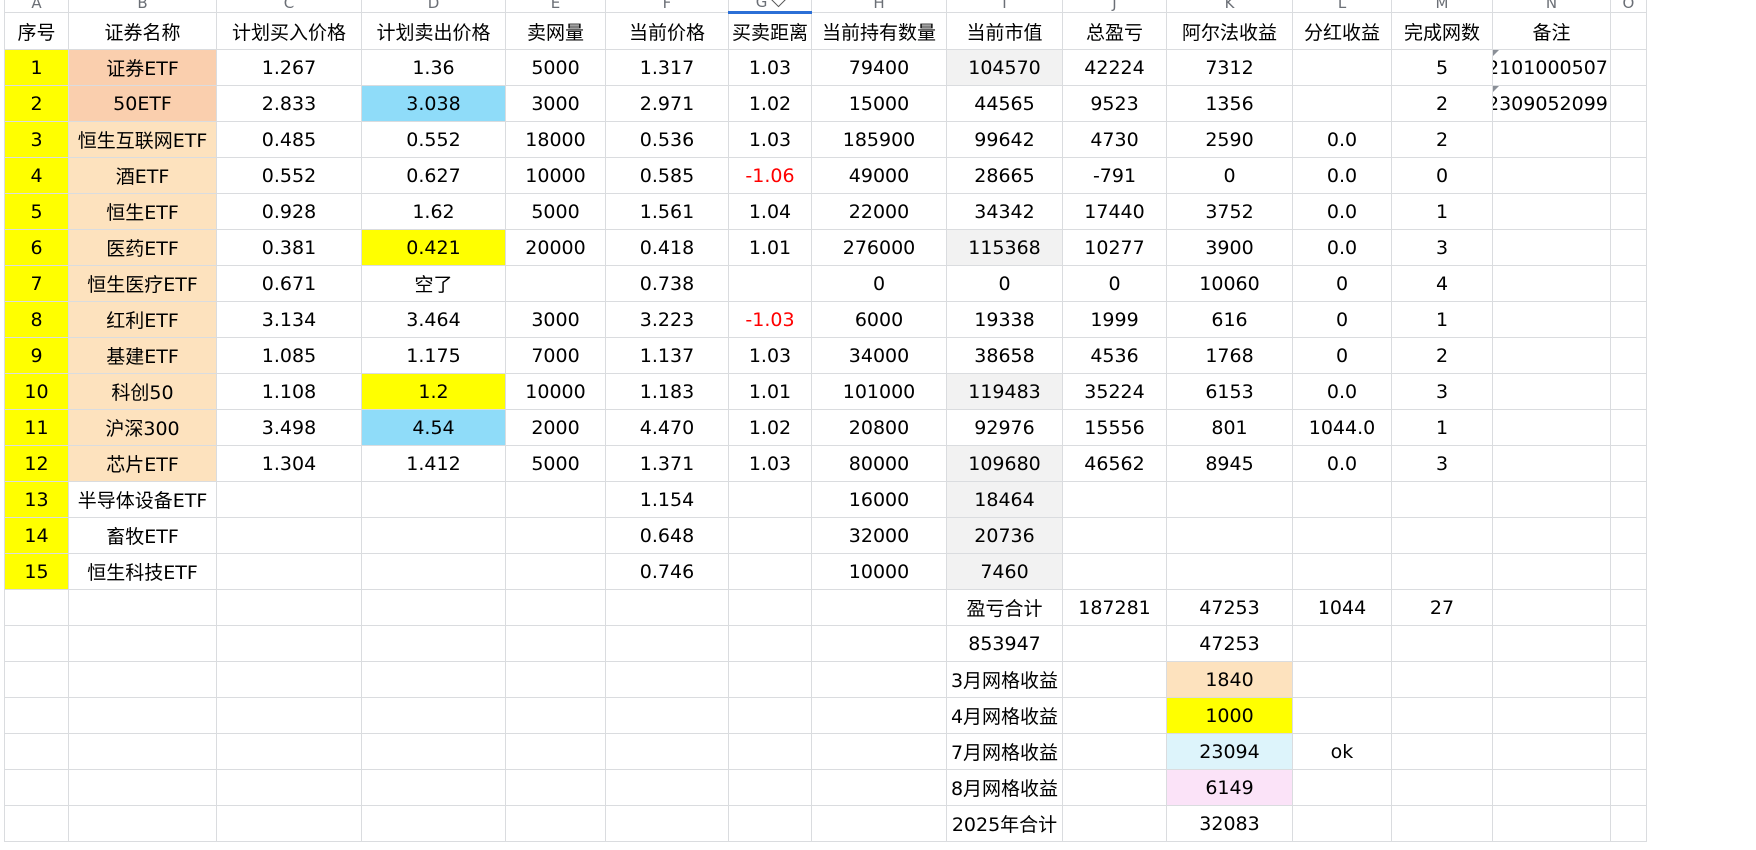 The height and width of the screenshot is (850, 1756). Describe the element at coordinates (1229, 607) in the screenshot. I see `alpha-total: 47253` at that location.